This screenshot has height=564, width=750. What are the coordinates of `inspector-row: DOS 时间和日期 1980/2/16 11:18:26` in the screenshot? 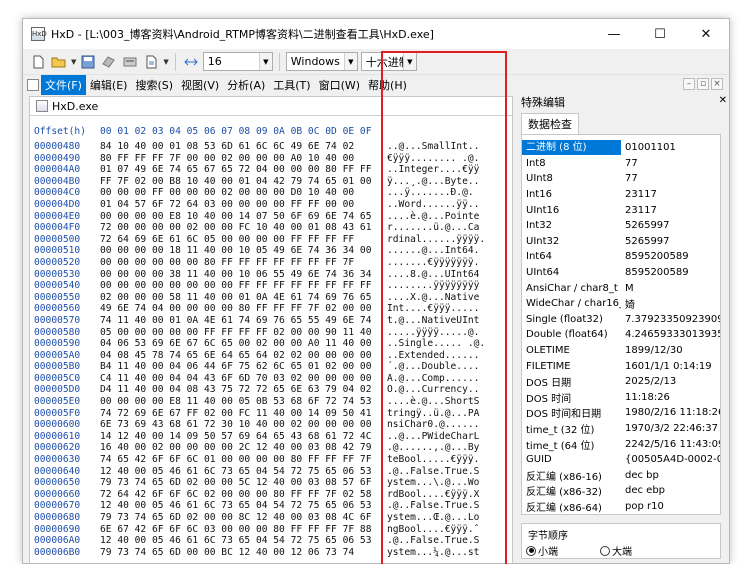 It's located at (621, 413).